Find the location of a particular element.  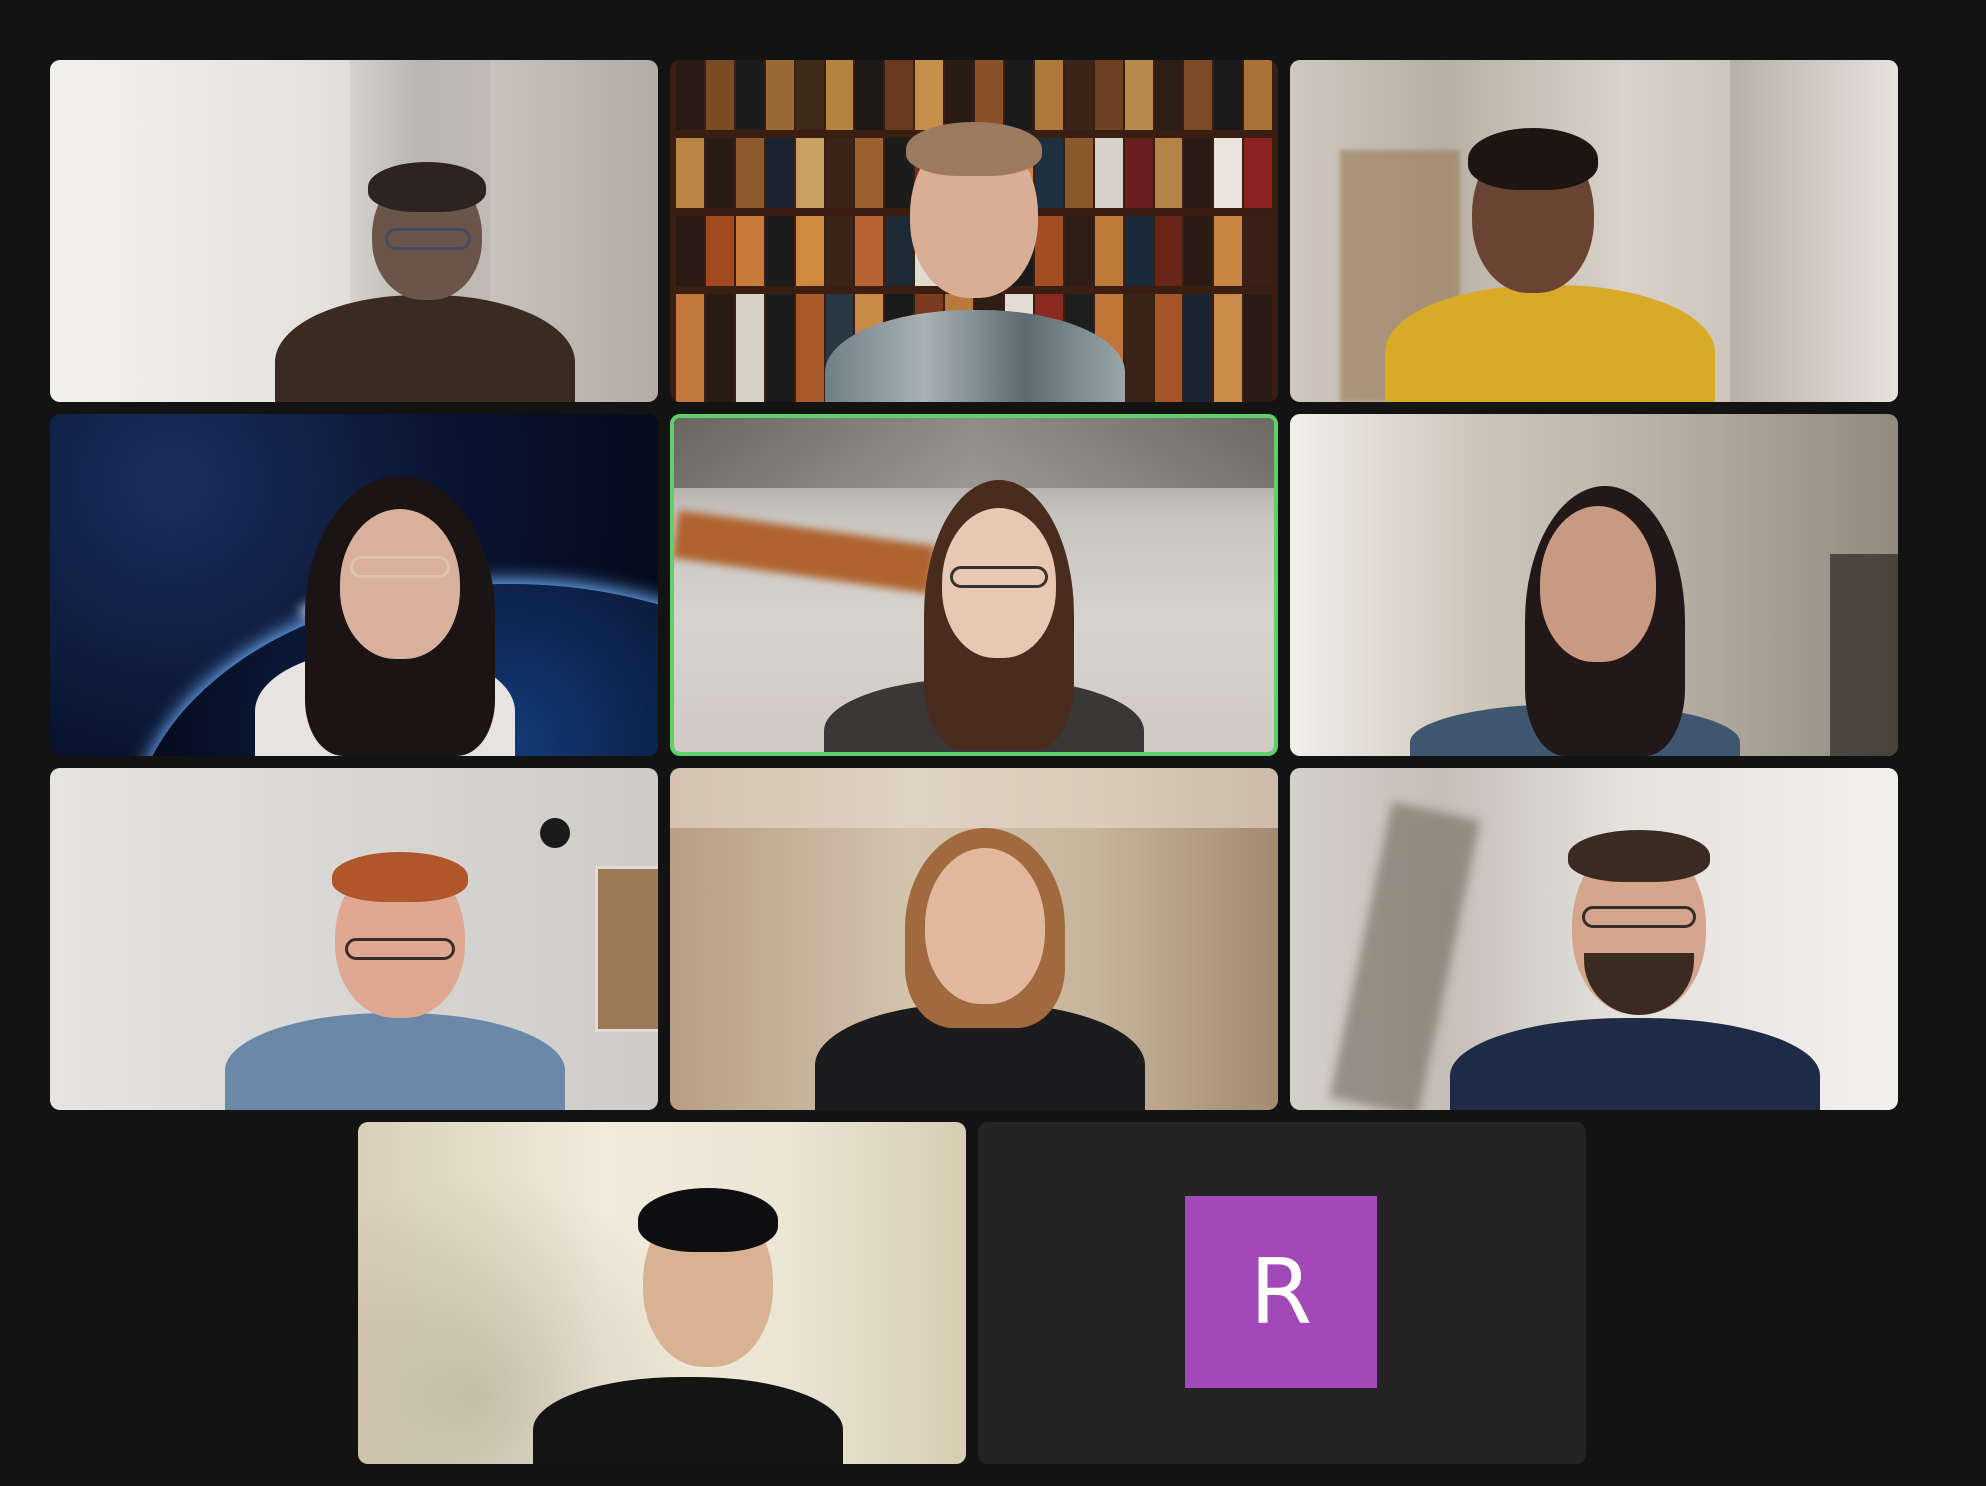

participant-video-tile-active-speaker is located at coordinates (974, 585).